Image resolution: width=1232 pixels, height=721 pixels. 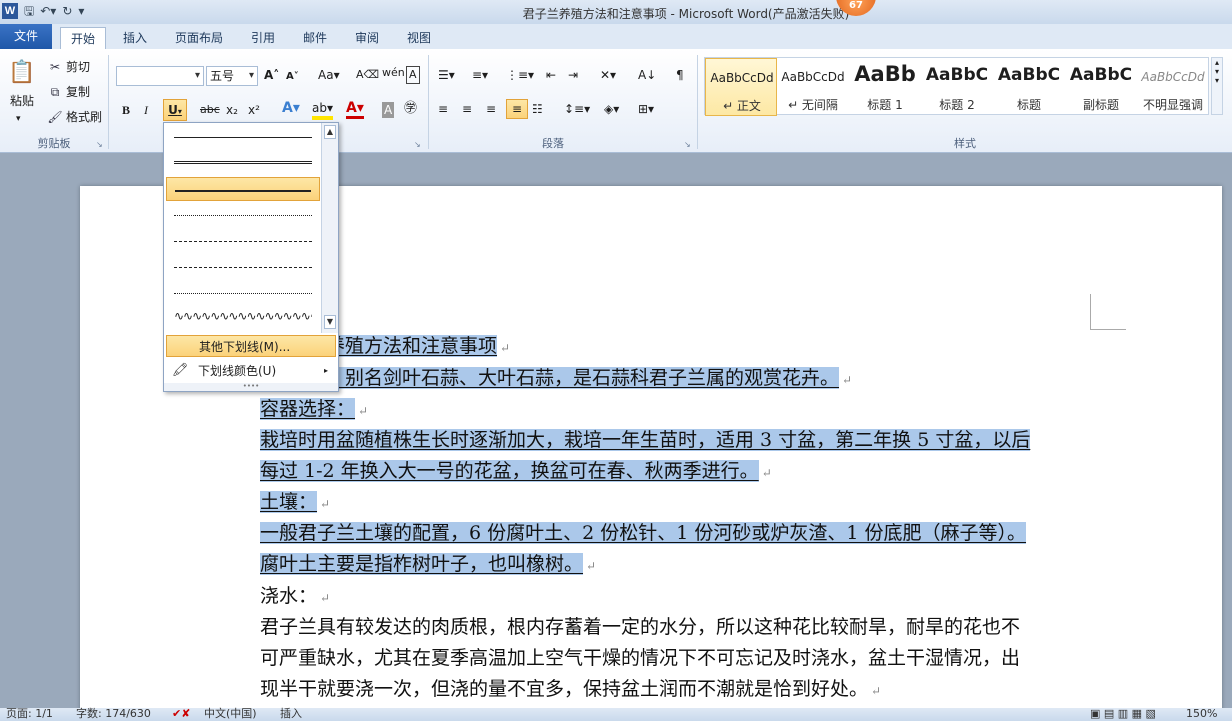 What do you see at coordinates (741, 87) in the screenshot?
I see `style-normal: AaBbCcDd ↵ 正文` at bounding box center [741, 87].